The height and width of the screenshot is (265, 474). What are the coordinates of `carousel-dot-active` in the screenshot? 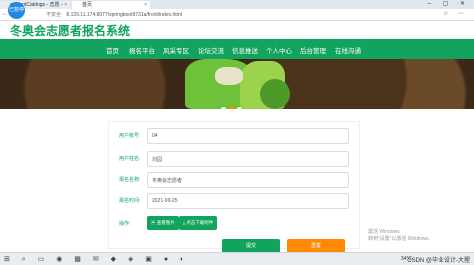 It's located at (231, 107).